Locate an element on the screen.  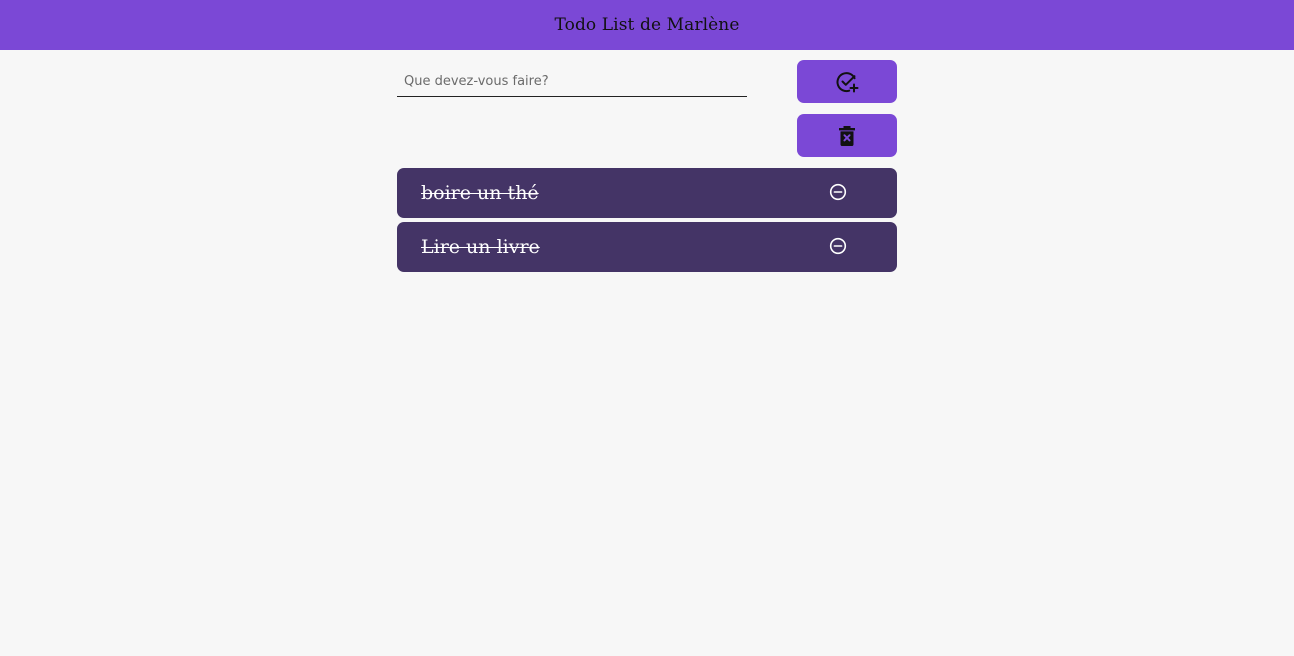
trash-x-icon is located at coordinates (847, 135).